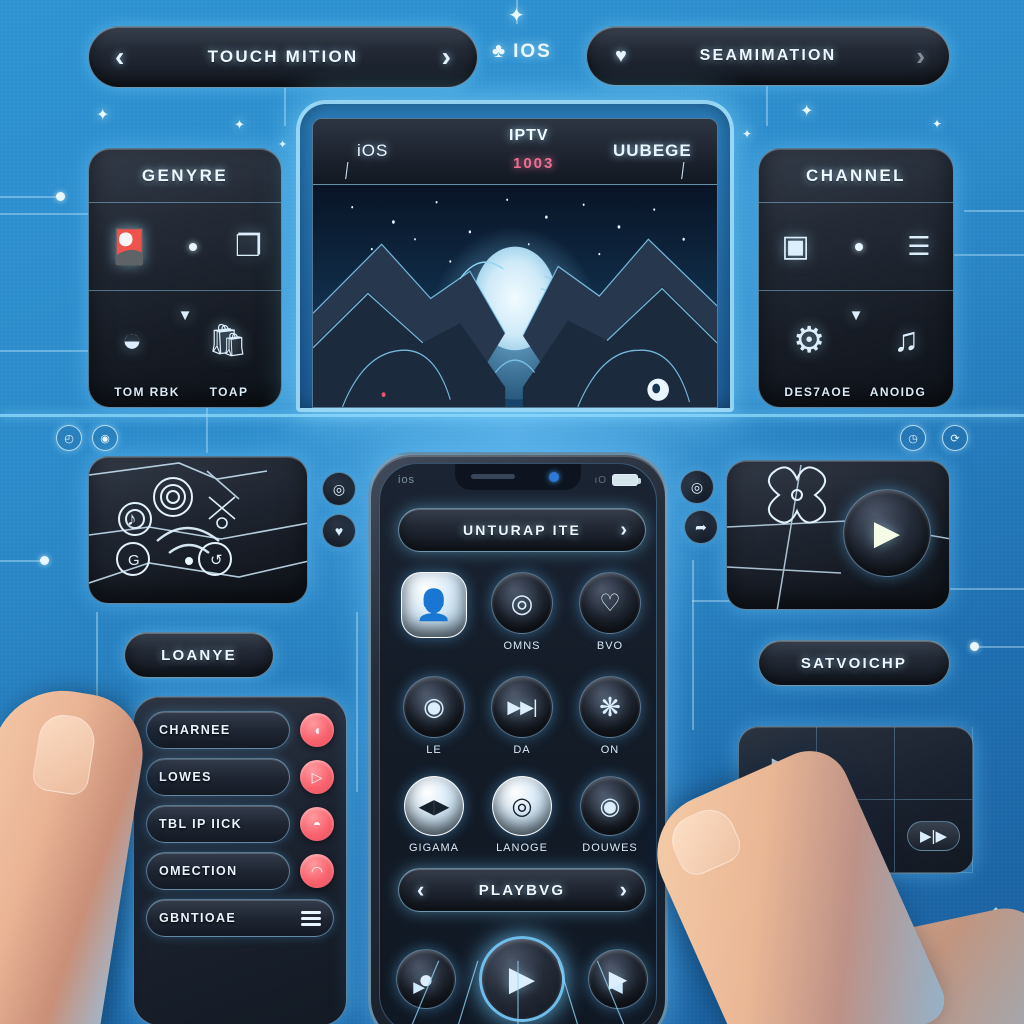 This screenshot has width=1024, height=1024. I want to click on list-item: CHARNEE ◖, so click(240, 730).